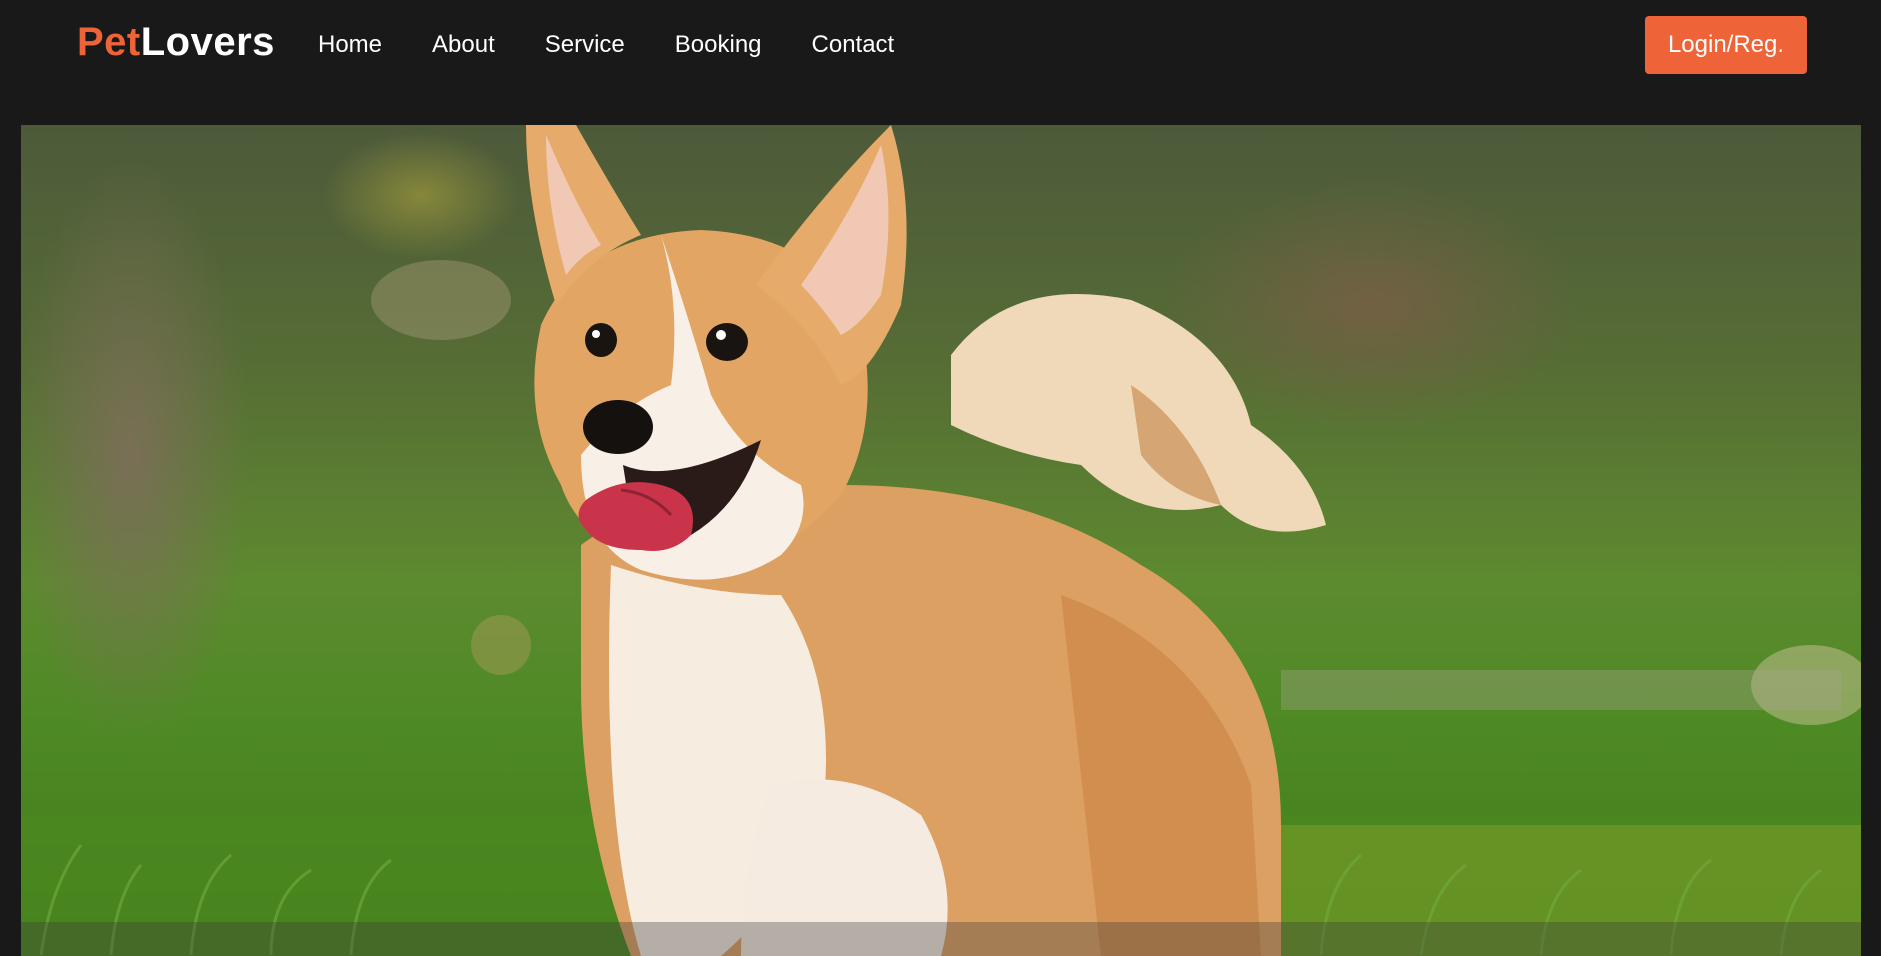  I want to click on nav-link-contact: Contact, so click(853, 45).